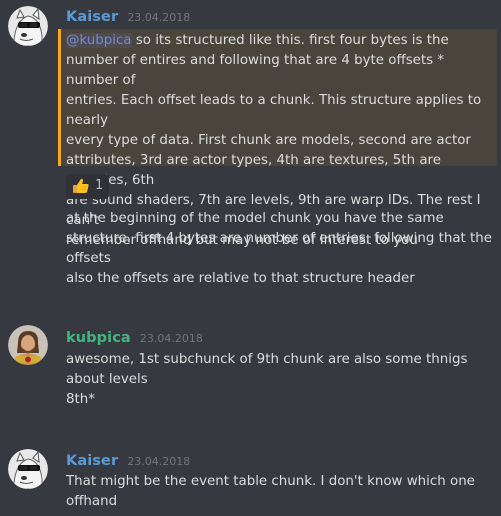 This screenshot has height=516, width=501. Describe the element at coordinates (81, 185) in the screenshot. I see `thumbs-up-icon` at that location.